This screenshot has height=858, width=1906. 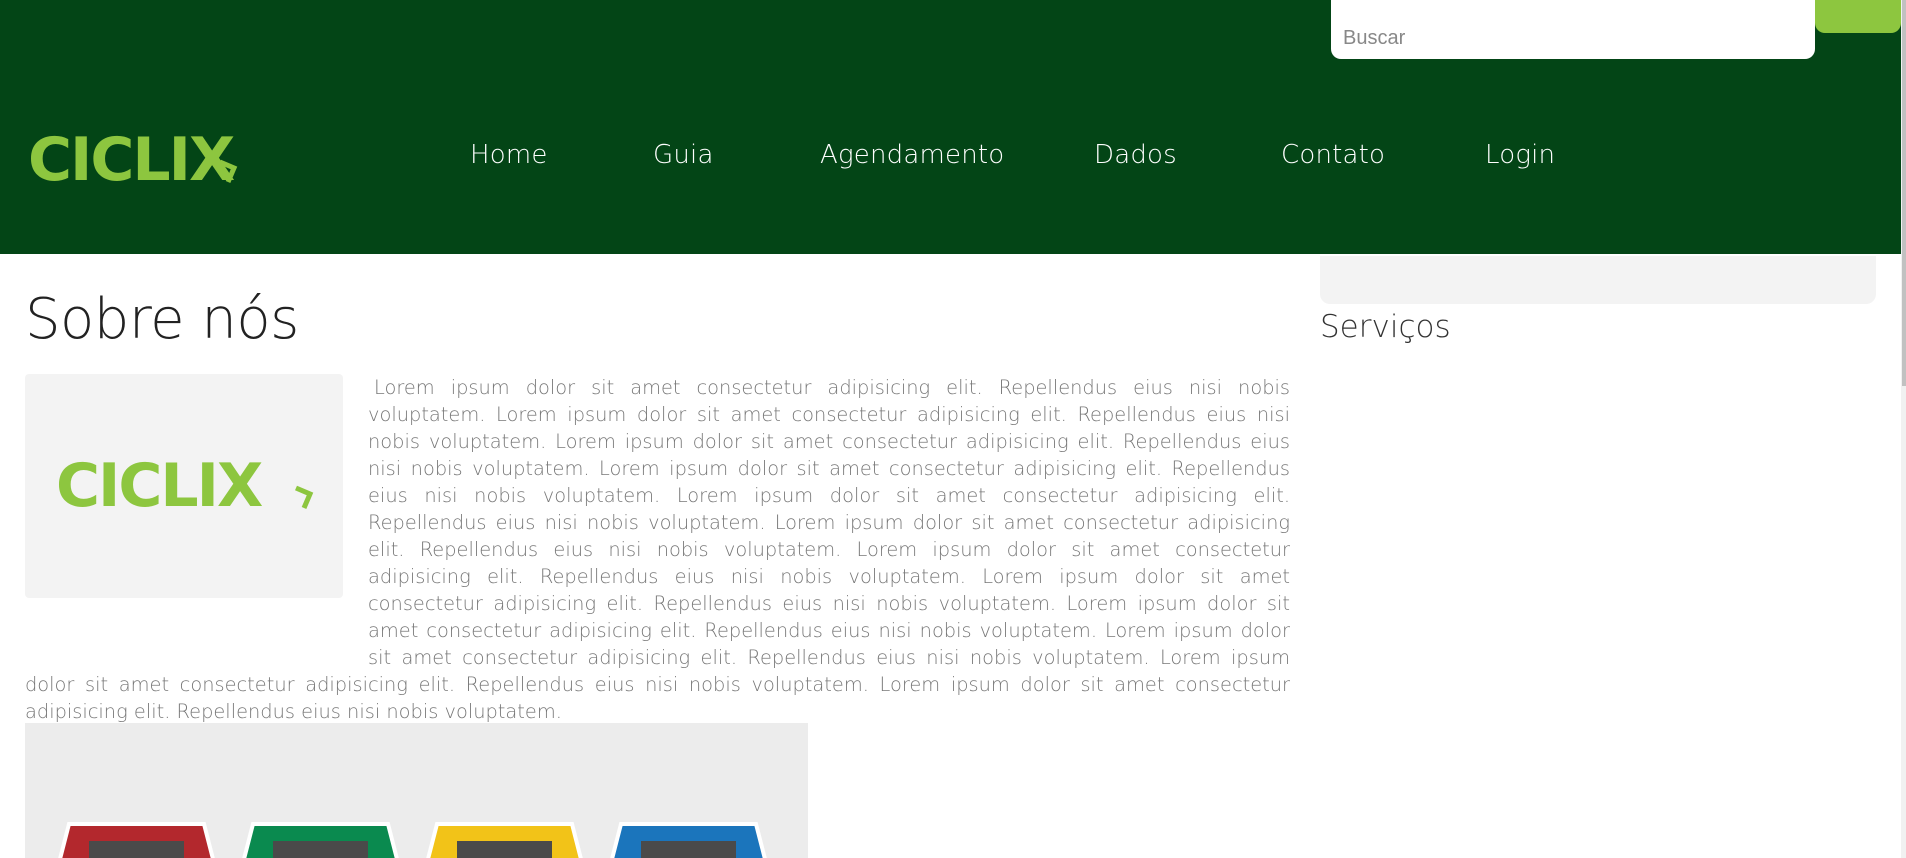 What do you see at coordinates (1904, 193) in the screenshot?
I see `scrollbar-thumb` at bounding box center [1904, 193].